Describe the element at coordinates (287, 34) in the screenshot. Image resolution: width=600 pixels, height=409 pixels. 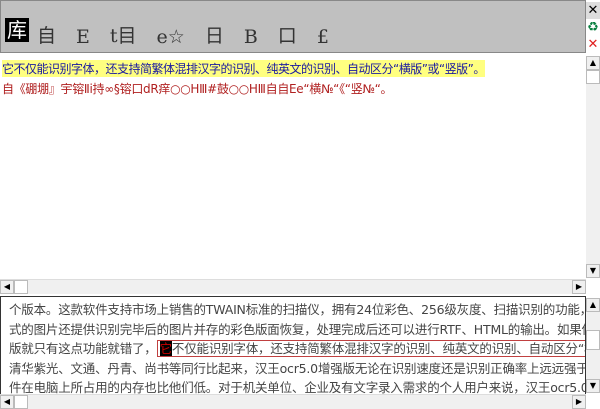
I see `toolbar-button-7: 口` at that location.